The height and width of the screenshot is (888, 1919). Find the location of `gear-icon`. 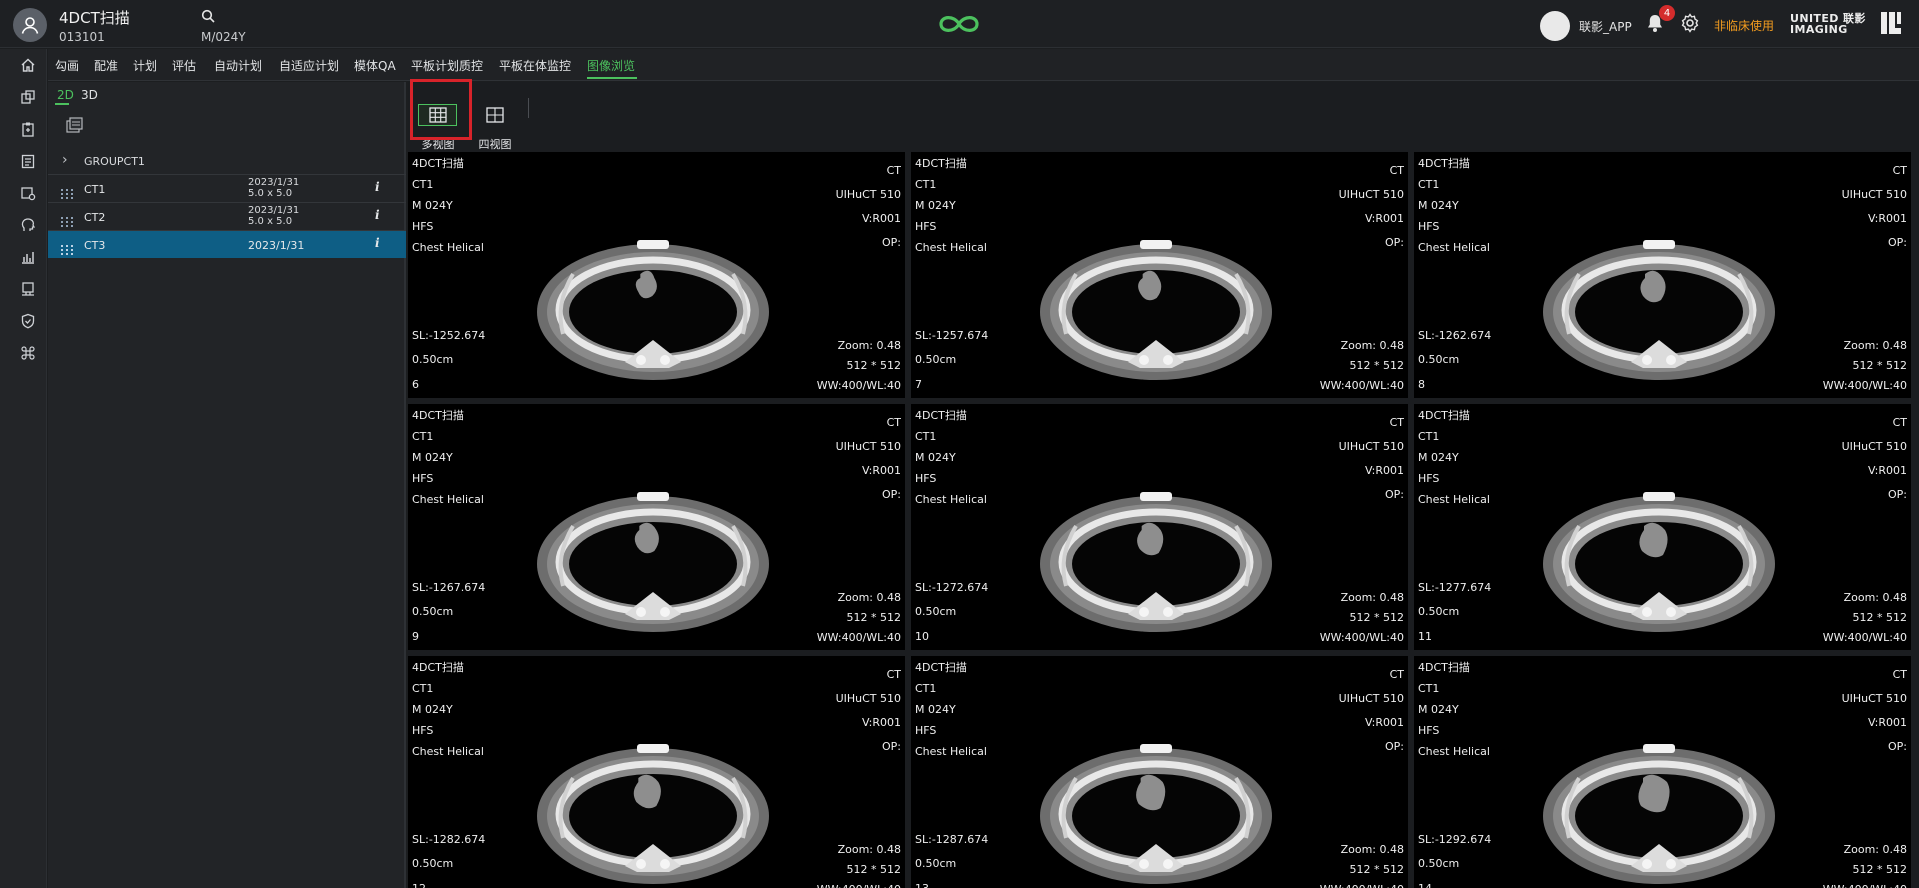

gear-icon is located at coordinates (1690, 25).